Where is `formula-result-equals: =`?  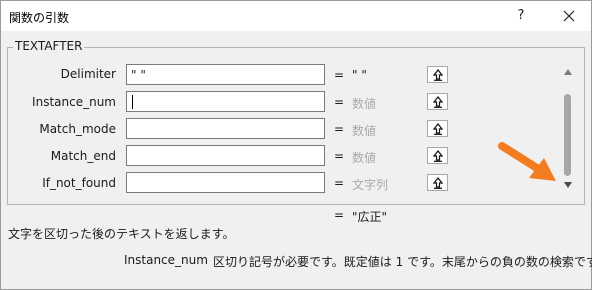
formula-result-equals: = is located at coordinates (339, 215).